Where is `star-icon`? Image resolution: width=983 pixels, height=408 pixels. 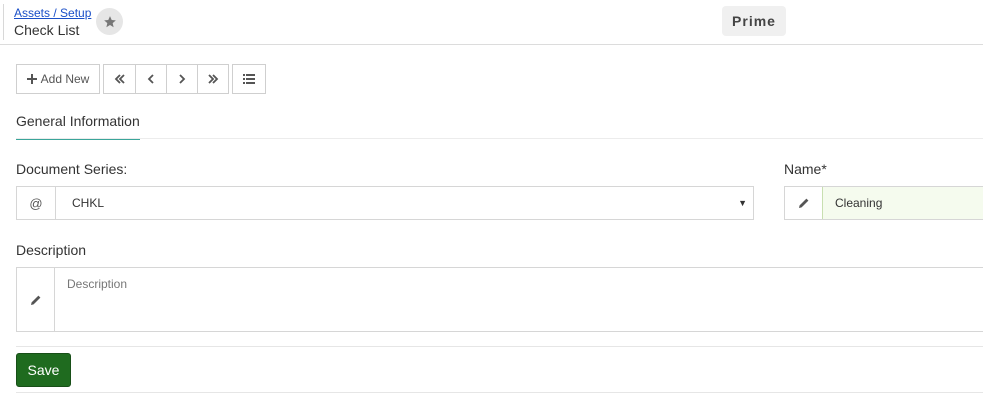 star-icon is located at coordinates (109, 21).